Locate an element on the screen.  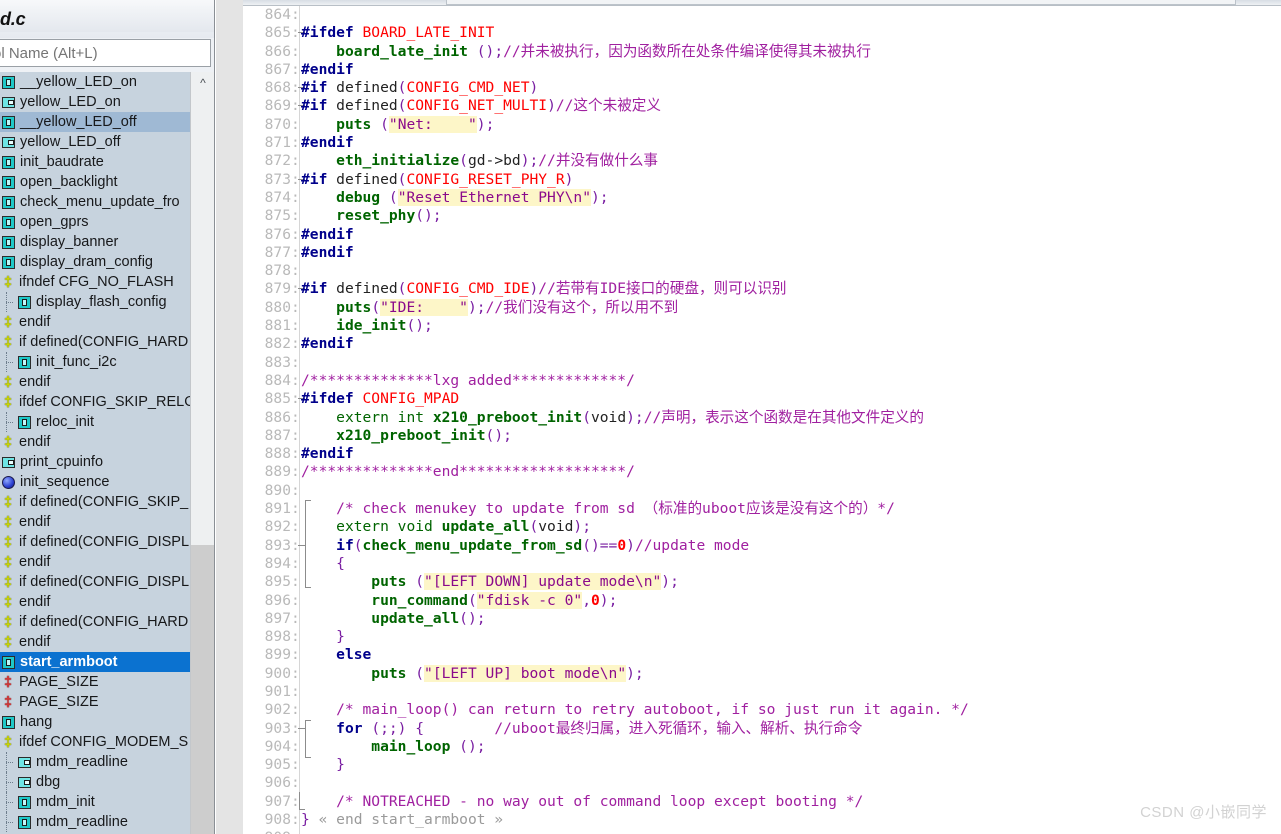
line-number-colon: : is located at coordinates (295, 765).